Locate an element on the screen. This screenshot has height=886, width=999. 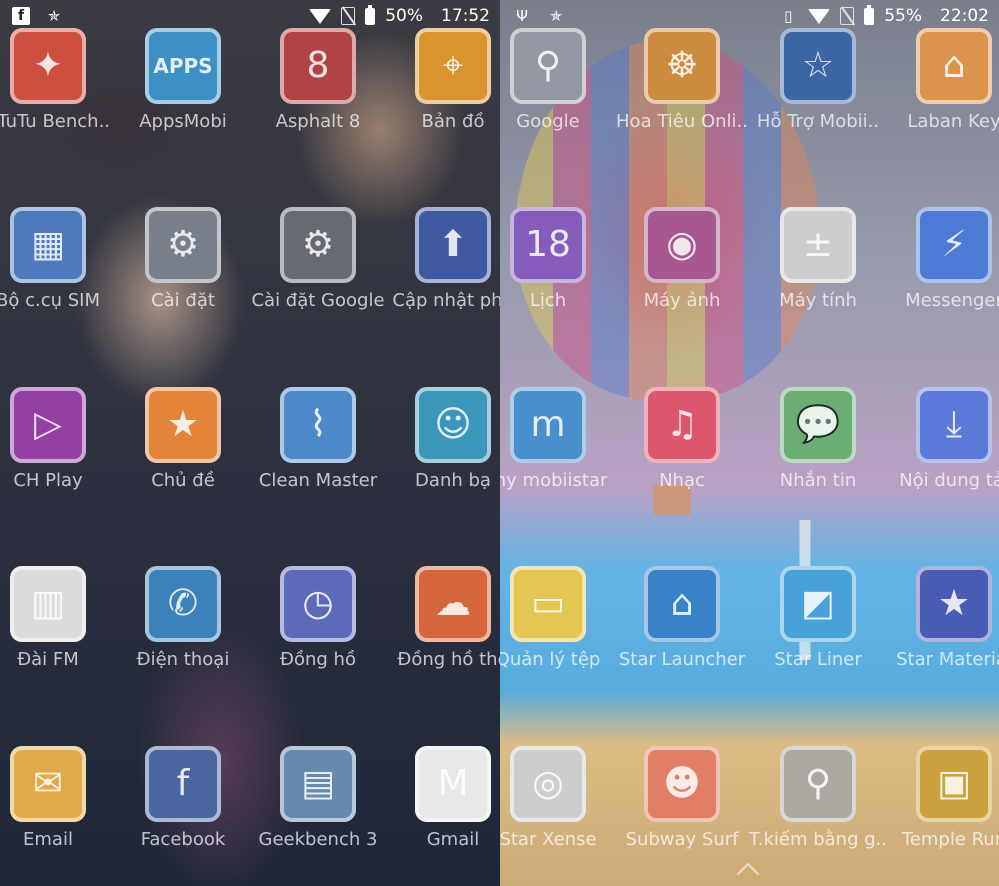
radio-icon: ▥ is located at coordinates (48, 604).